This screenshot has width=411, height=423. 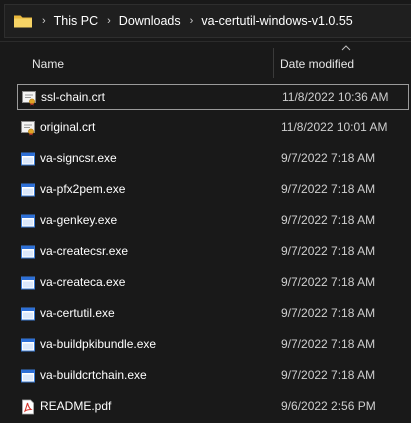 I want to click on file-name: original.crt, so click(x=68, y=127).